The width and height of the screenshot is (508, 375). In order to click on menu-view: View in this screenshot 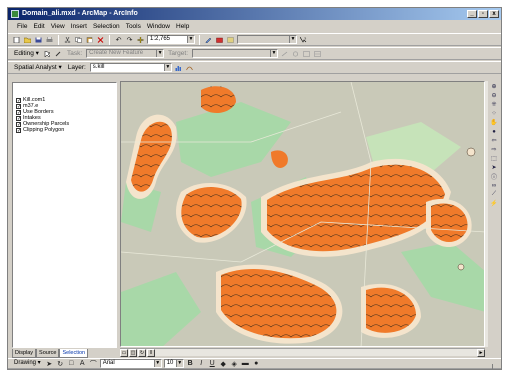, I will do `click(58, 26)`.